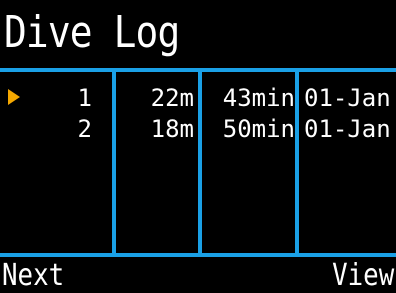 The width and height of the screenshot is (396, 293). I want to click on dive-duration: 50min, so click(258, 129).